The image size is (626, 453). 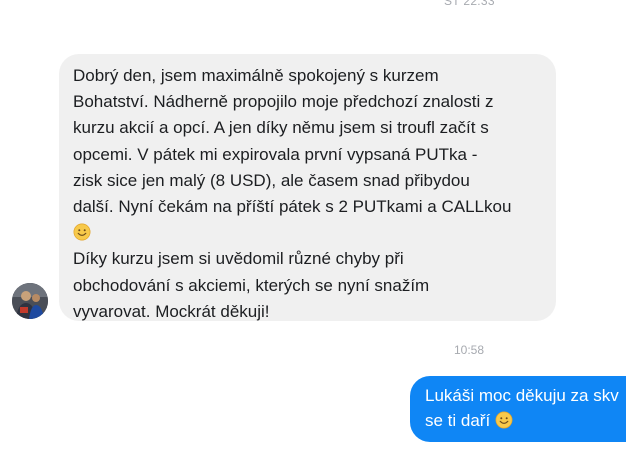 I want to click on sender-avatar, so click(x=30, y=301).